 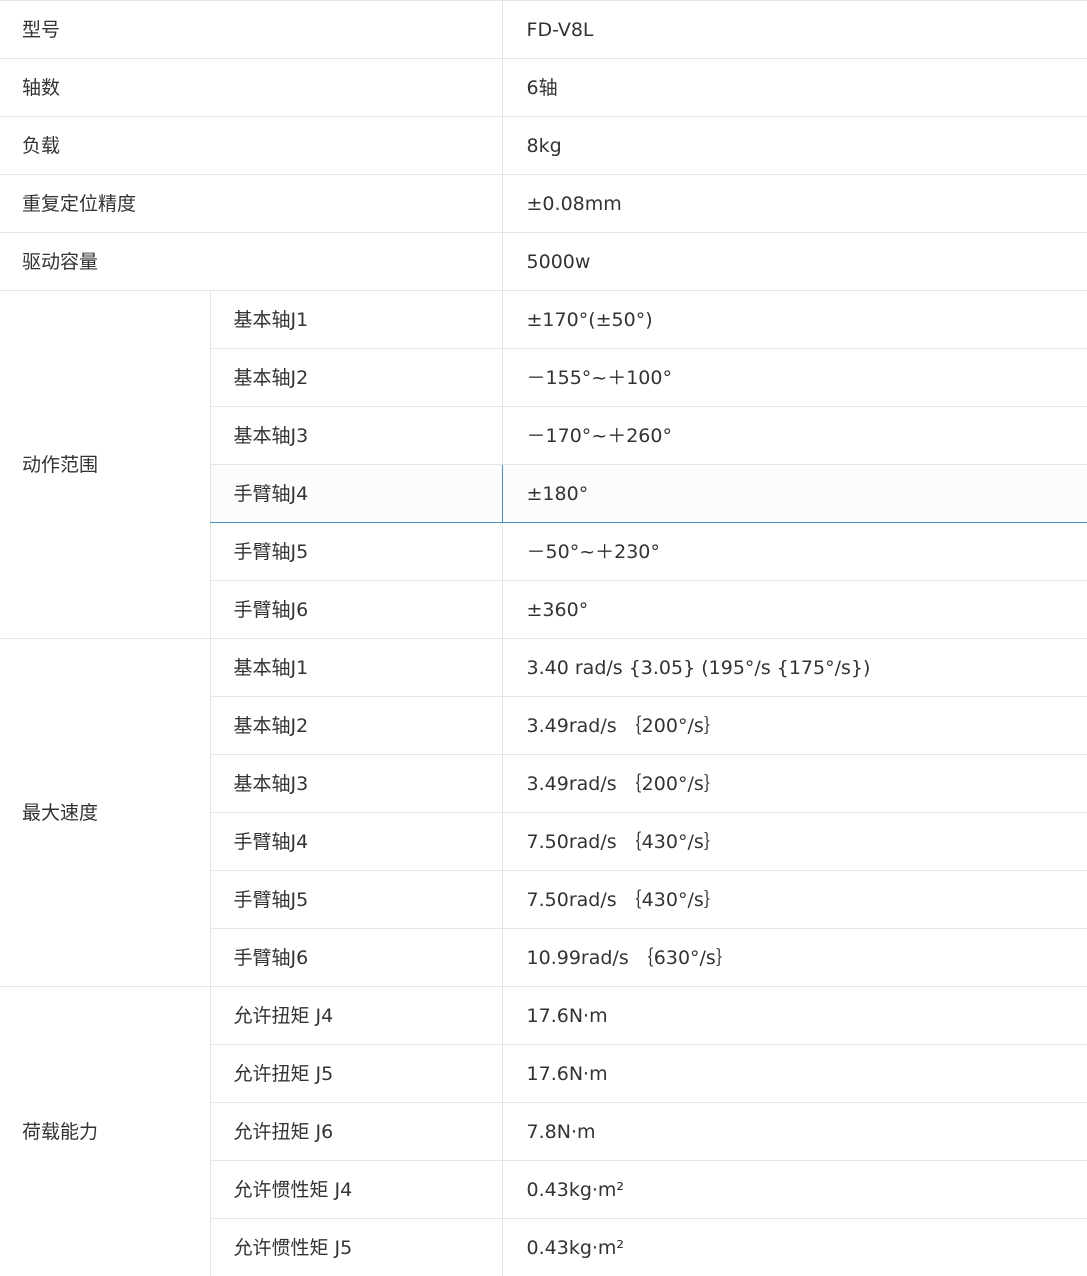 I want to click on row-label: 轴数, so click(x=251, y=88).